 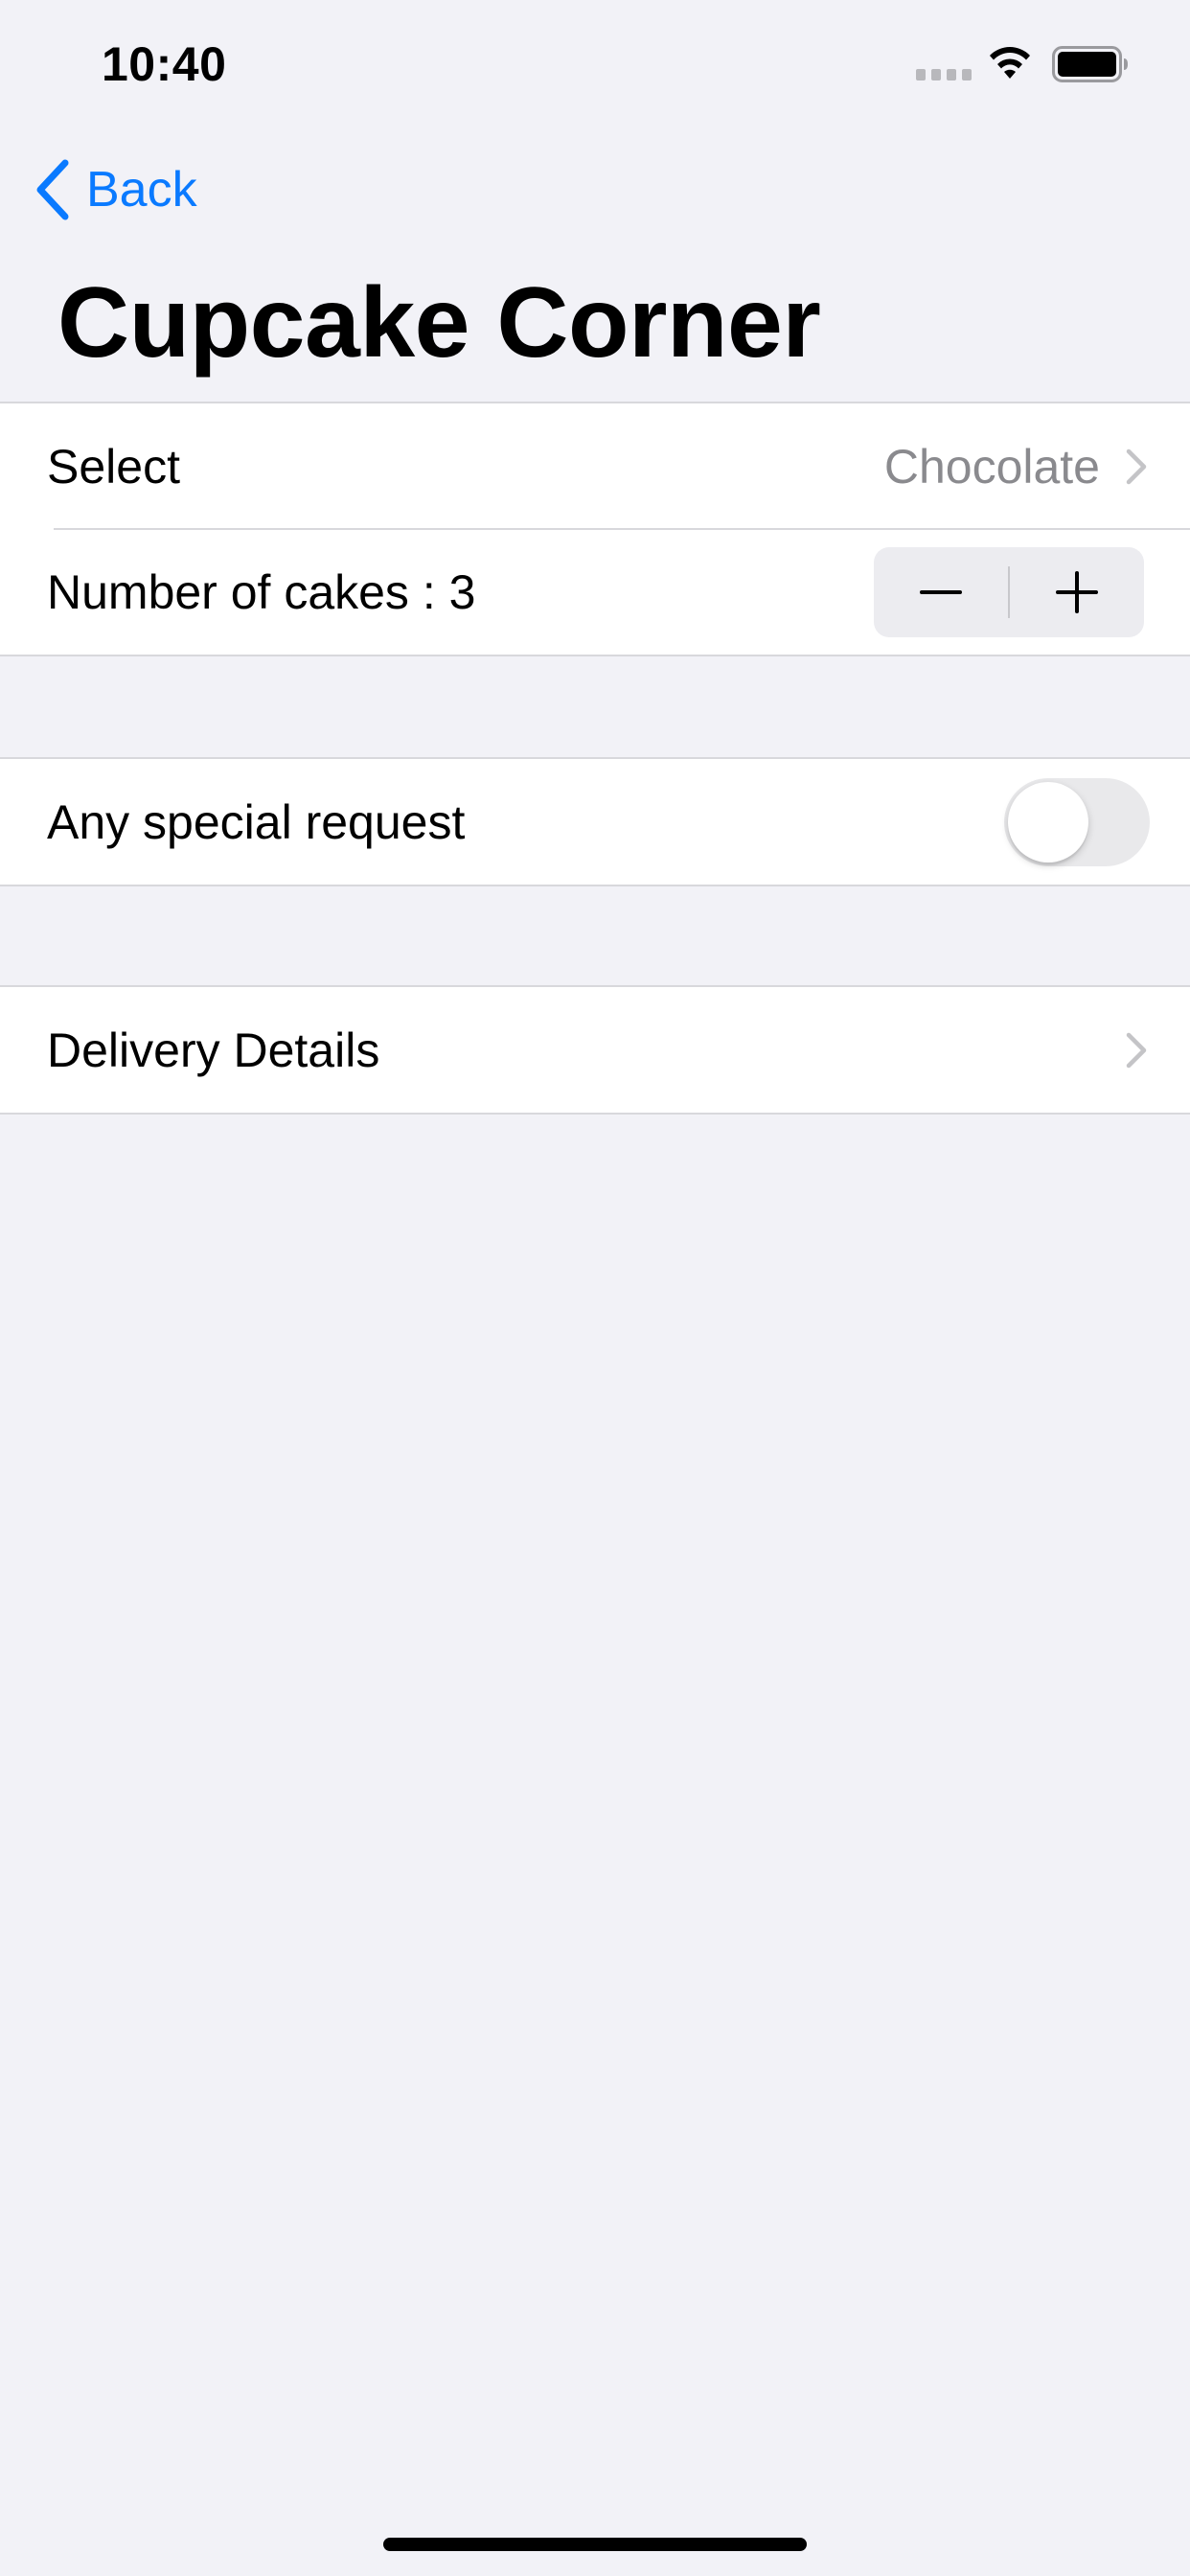 What do you see at coordinates (595, 466) in the screenshot?
I see `flavor-picker-row: Select Chocolate` at bounding box center [595, 466].